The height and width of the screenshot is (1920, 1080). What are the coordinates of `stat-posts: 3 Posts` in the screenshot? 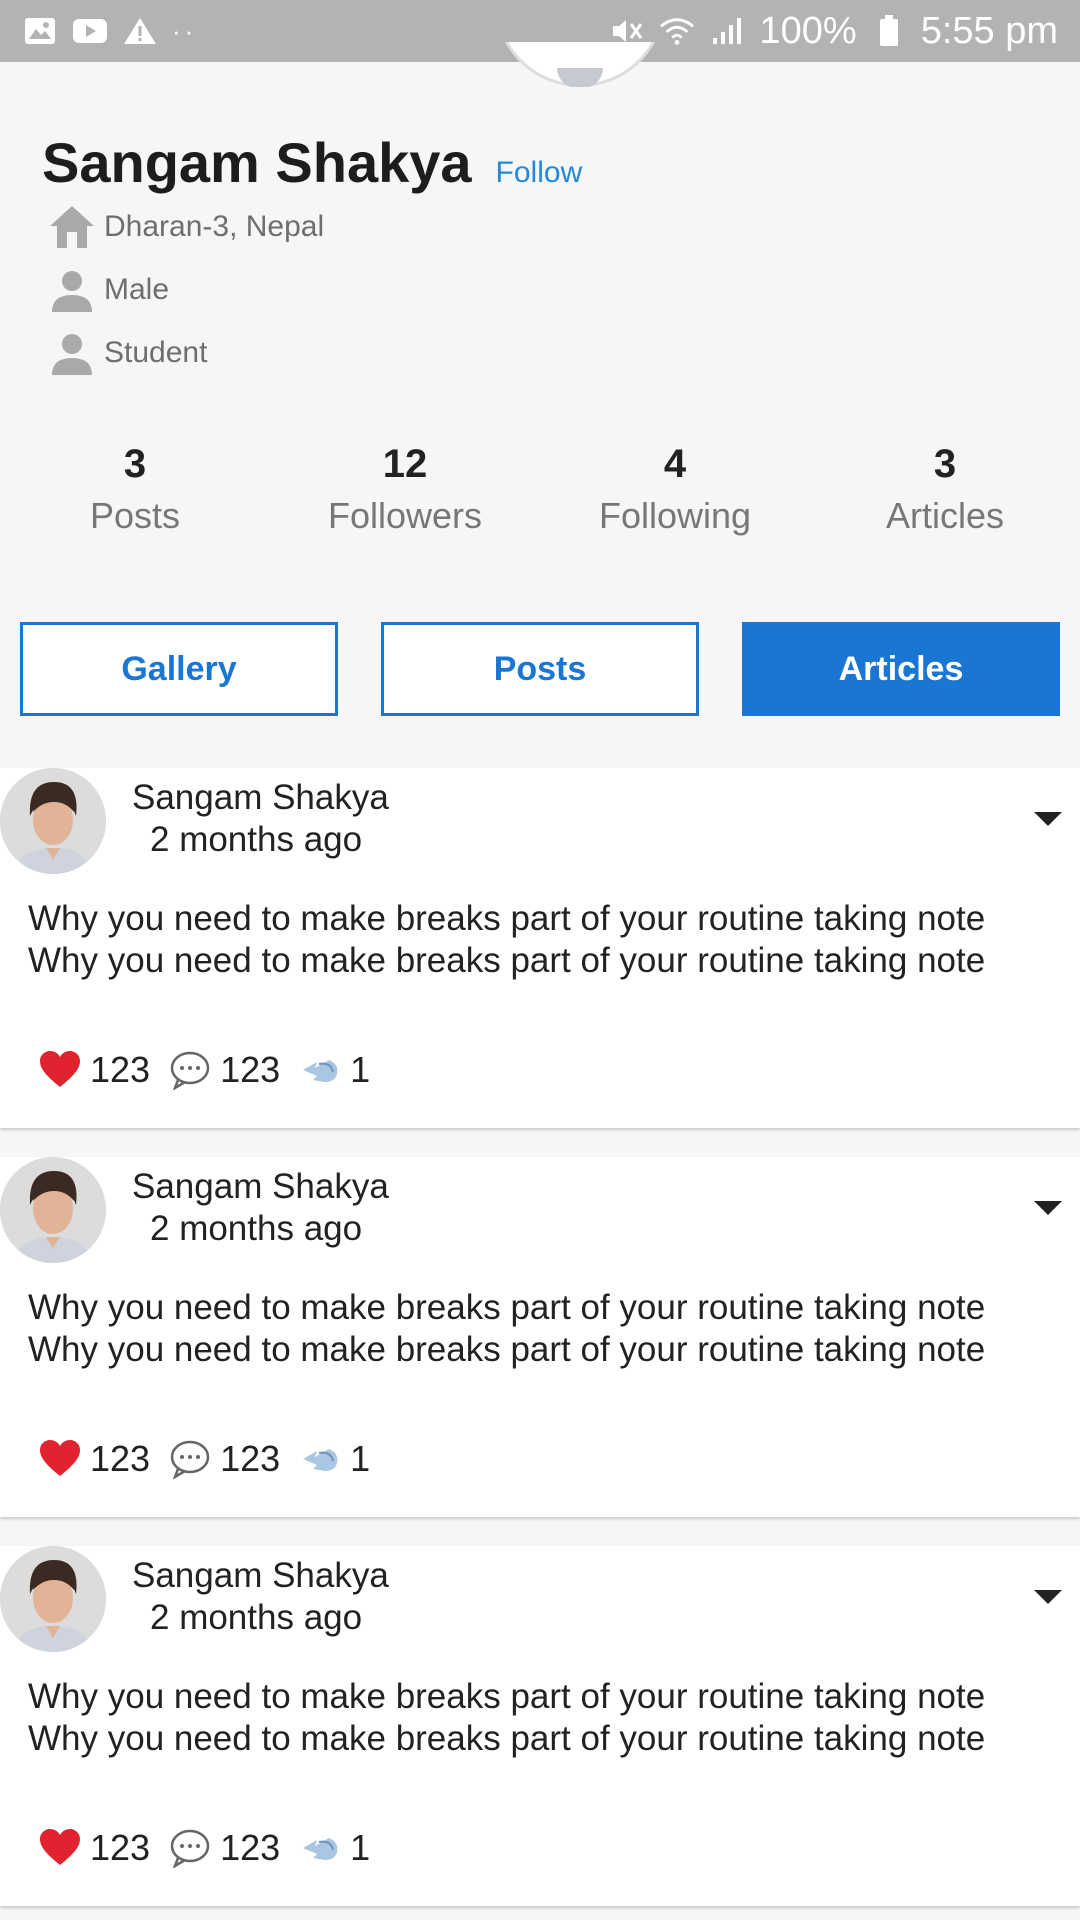 It's located at (135, 489).